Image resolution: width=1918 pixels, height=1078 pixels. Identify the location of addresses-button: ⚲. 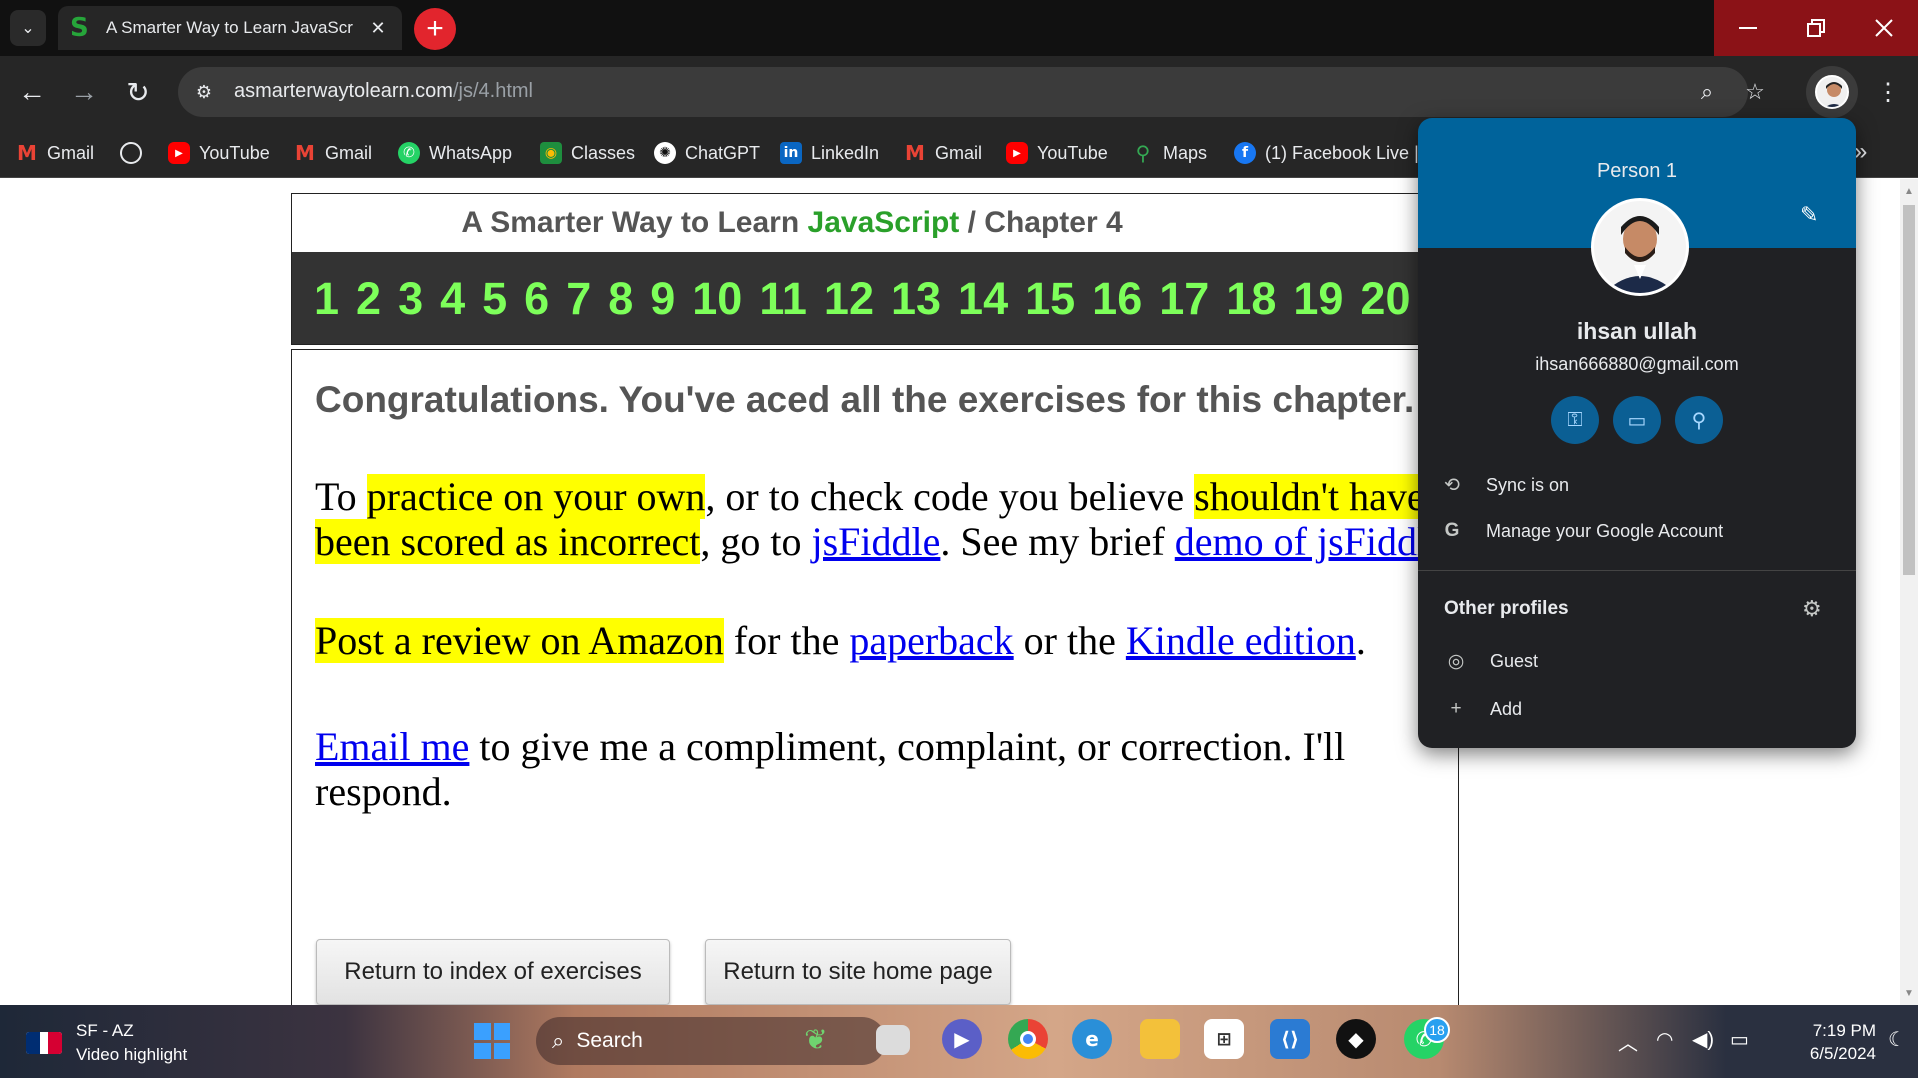
(1699, 420).